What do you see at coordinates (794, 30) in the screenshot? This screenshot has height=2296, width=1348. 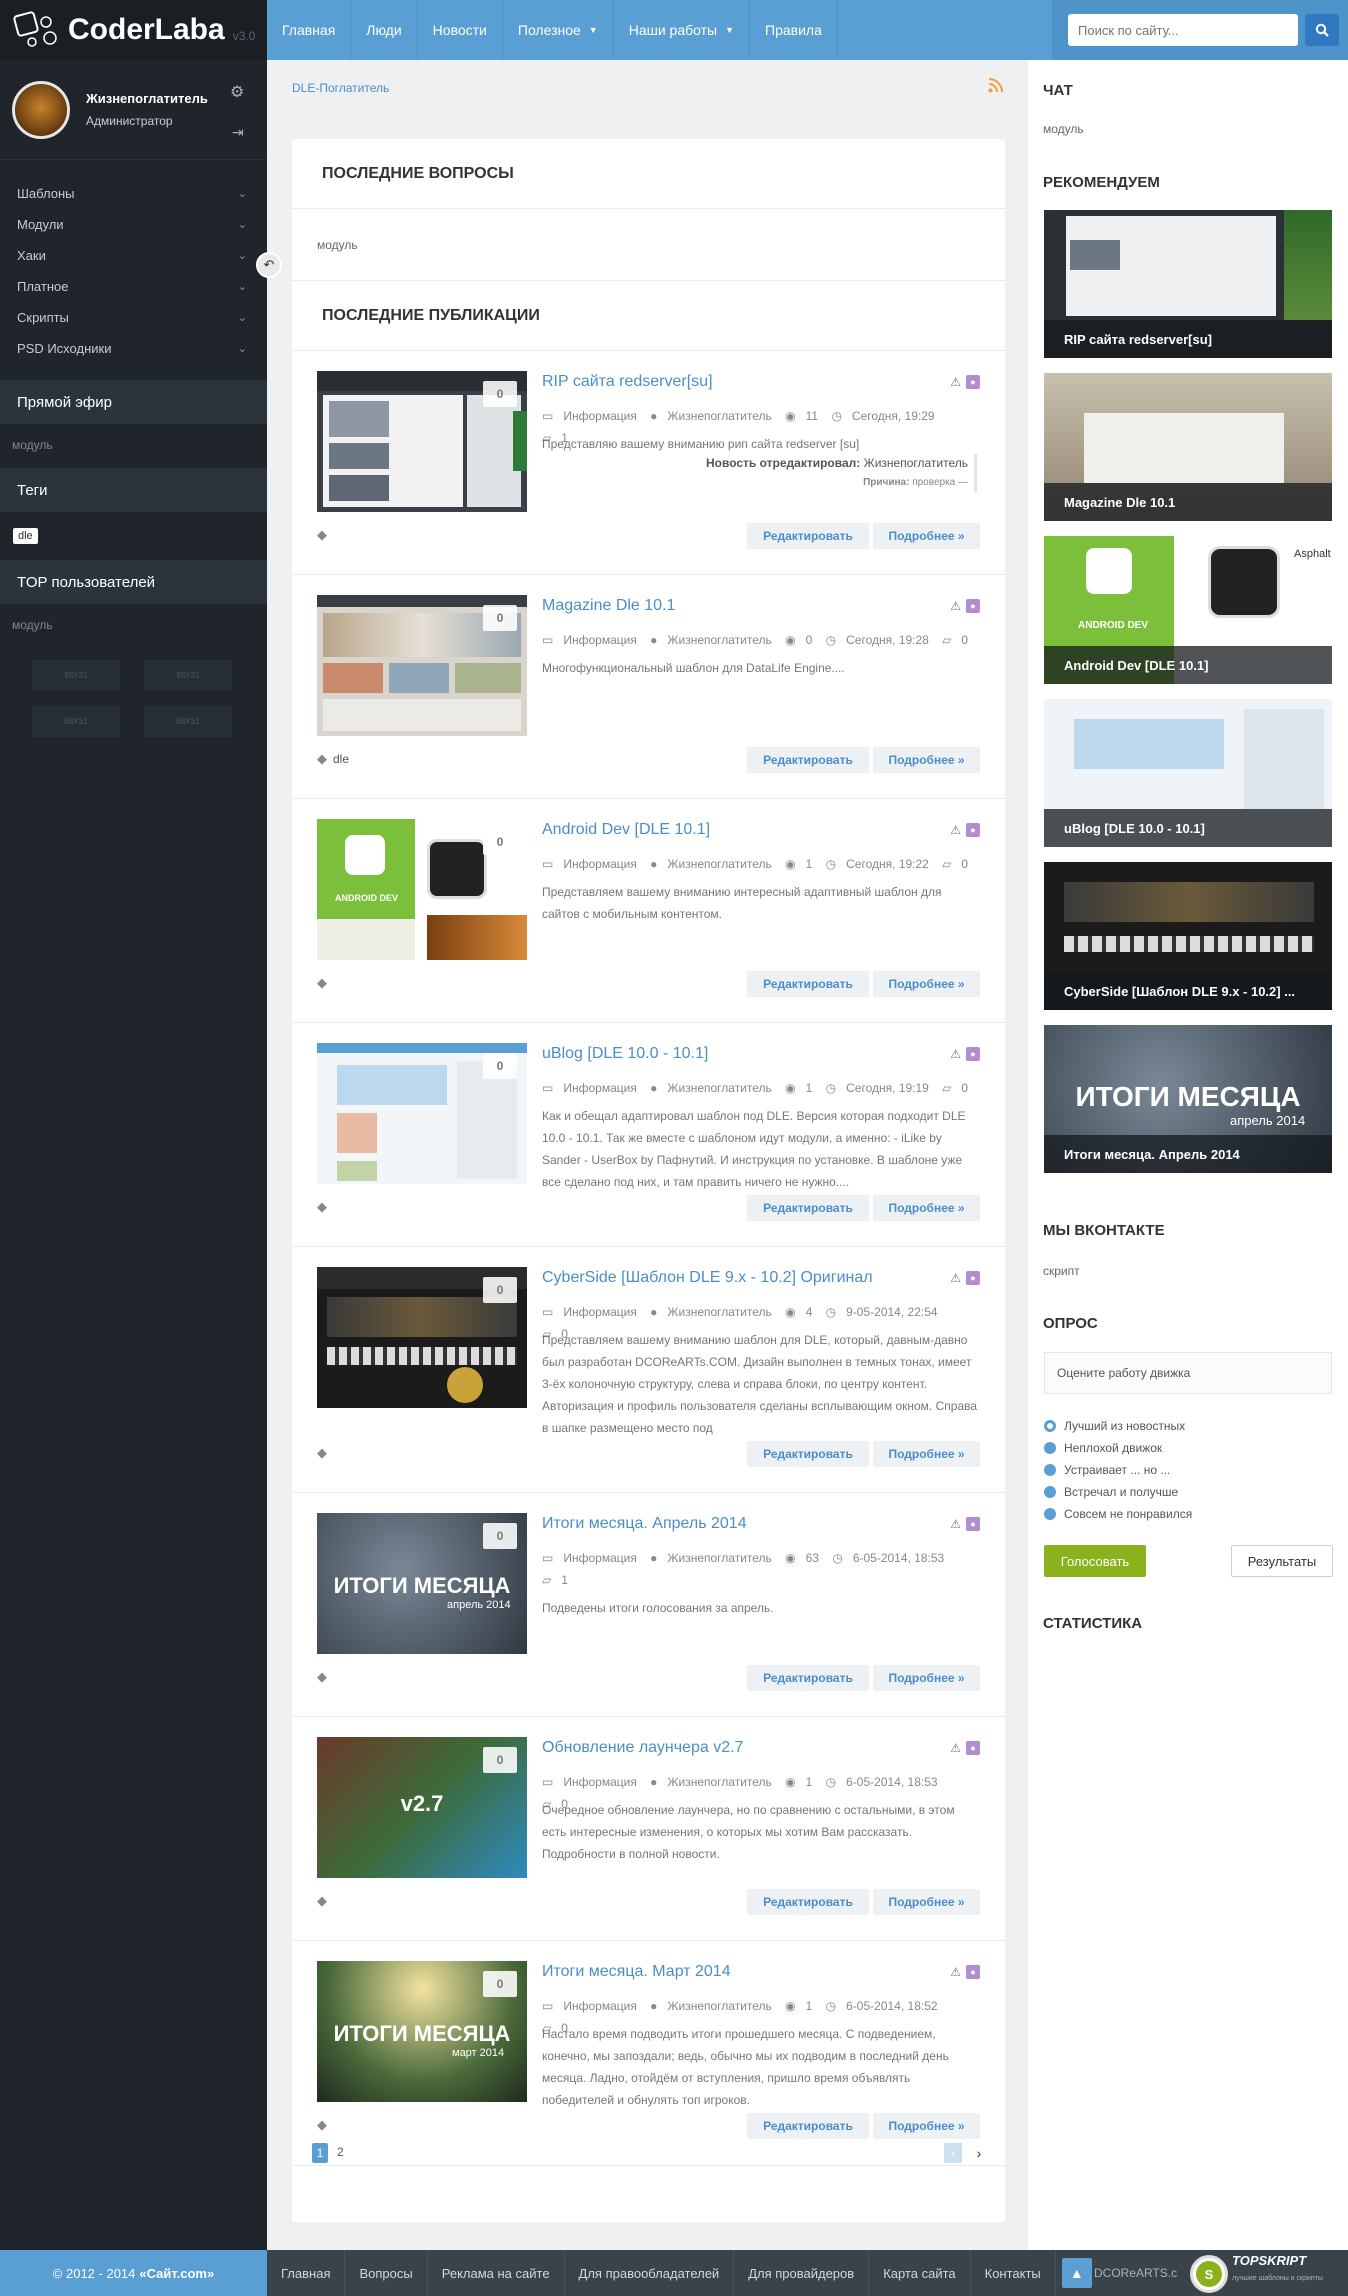 I see `nav-rules: Правила` at bounding box center [794, 30].